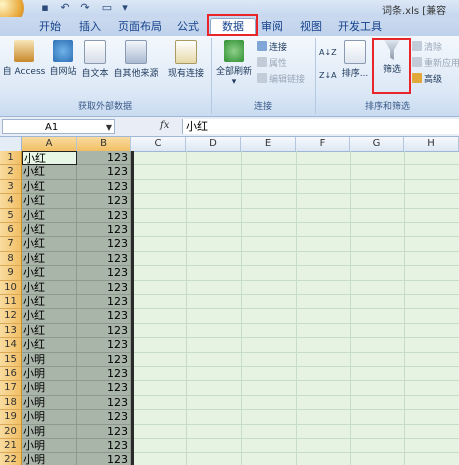 The width and height of the screenshot is (459, 465). I want to click on print-preview-icon: ▭, so click(107, 8).